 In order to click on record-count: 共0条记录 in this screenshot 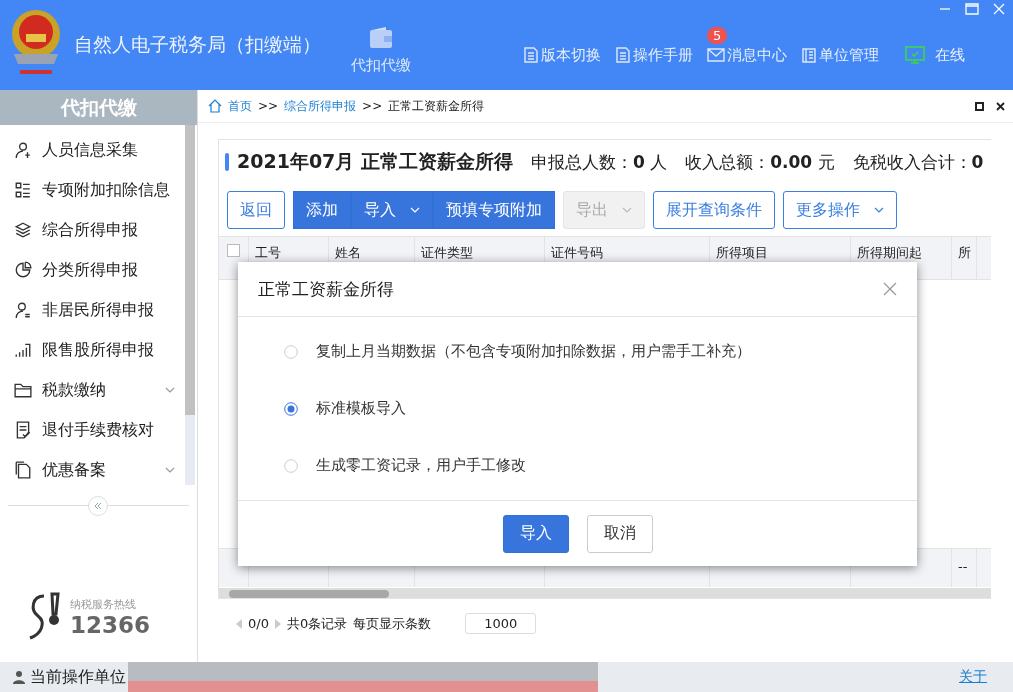, I will do `click(317, 623)`.